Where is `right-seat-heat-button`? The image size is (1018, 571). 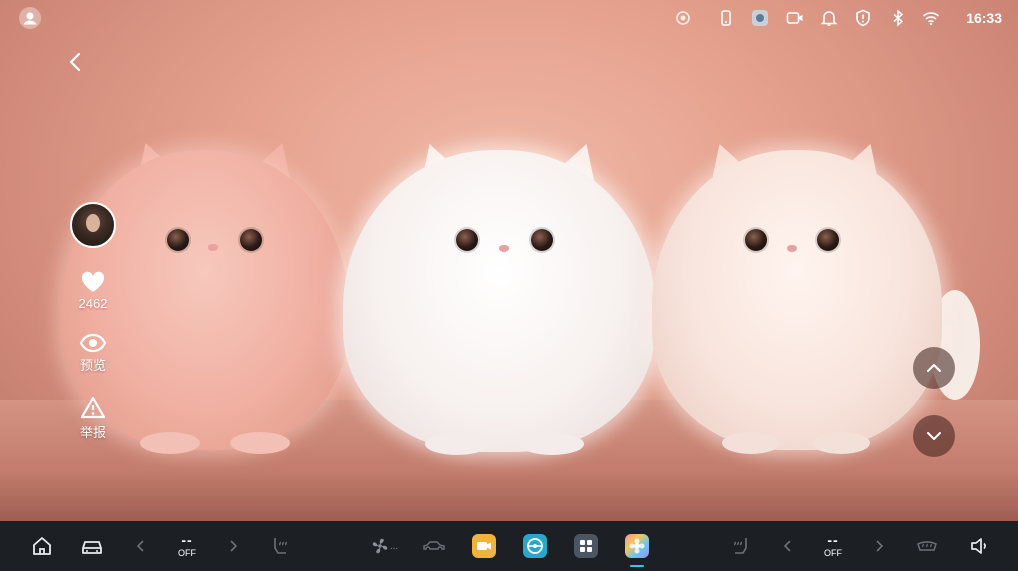 right-seat-heat-button is located at coordinates (740, 546).